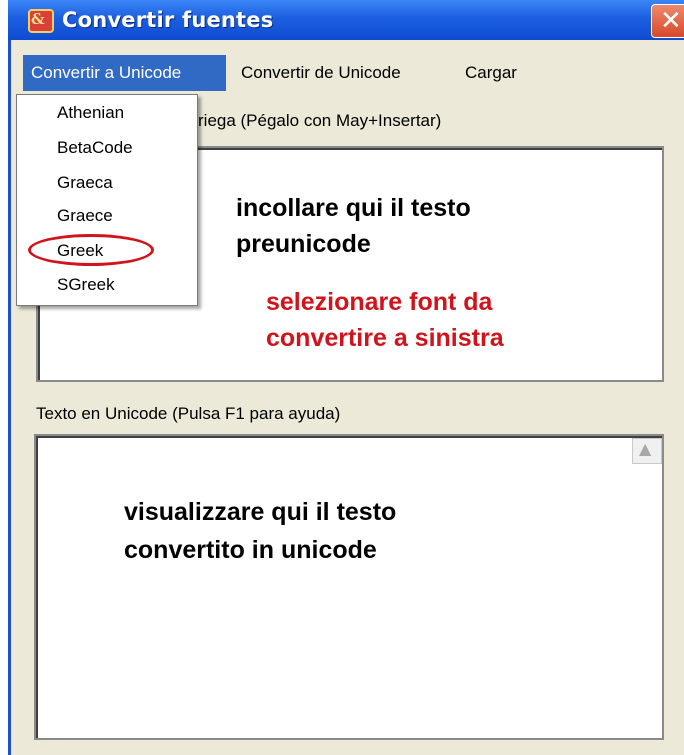  I want to click on window-left-border, so click(9, 397).